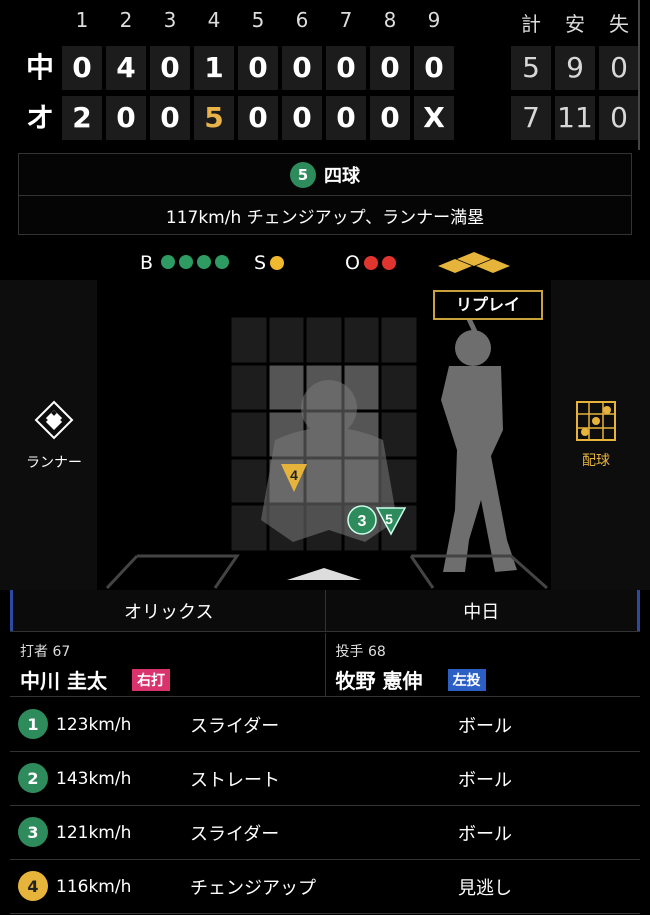 The height and width of the screenshot is (915, 650). I want to click on runner-button: ランナー, so click(54, 435).